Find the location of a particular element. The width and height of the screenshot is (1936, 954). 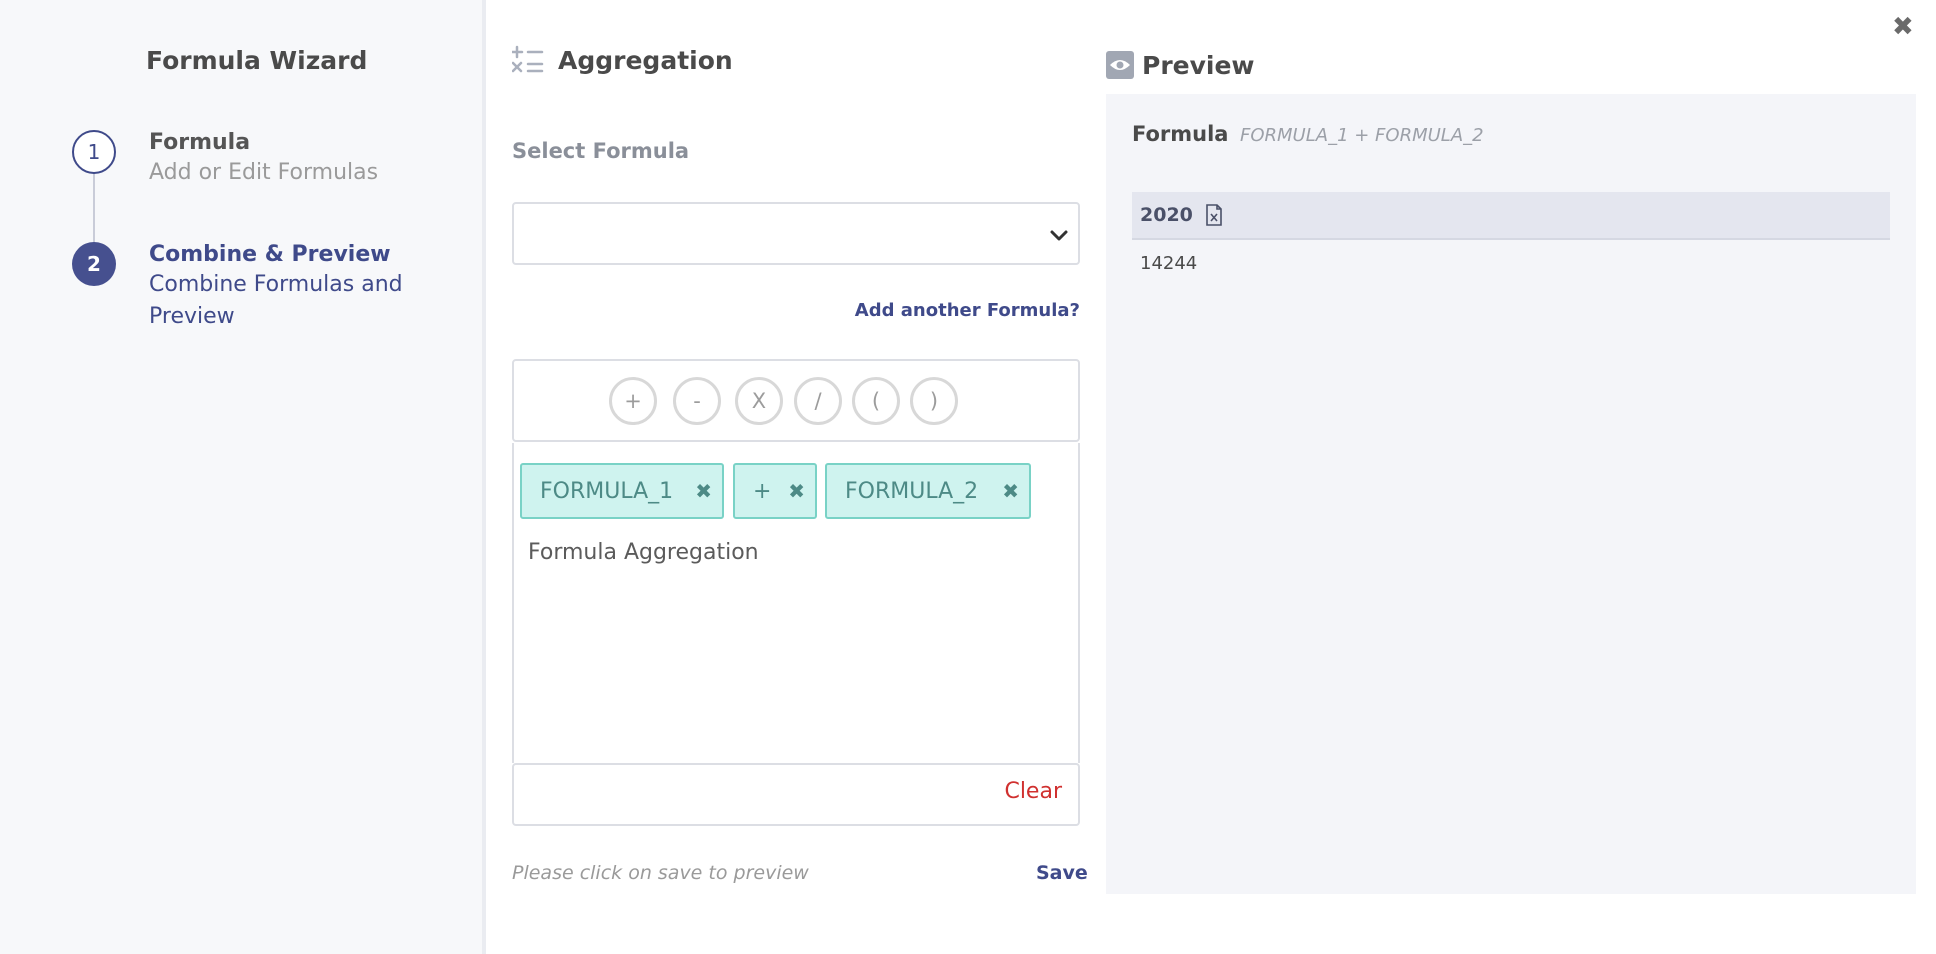

token-label: + is located at coordinates (762, 491).